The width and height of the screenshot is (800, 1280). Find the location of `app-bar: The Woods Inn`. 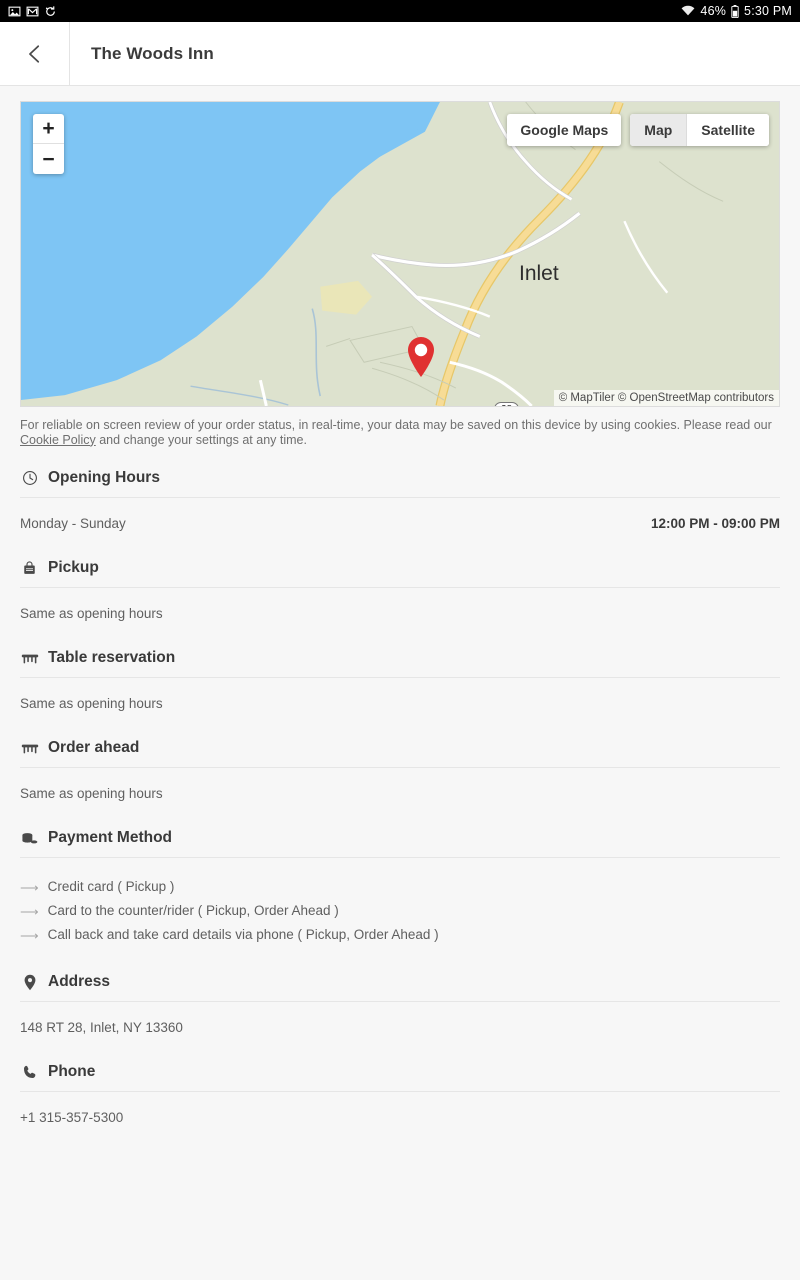

app-bar: The Woods Inn is located at coordinates (400, 54).